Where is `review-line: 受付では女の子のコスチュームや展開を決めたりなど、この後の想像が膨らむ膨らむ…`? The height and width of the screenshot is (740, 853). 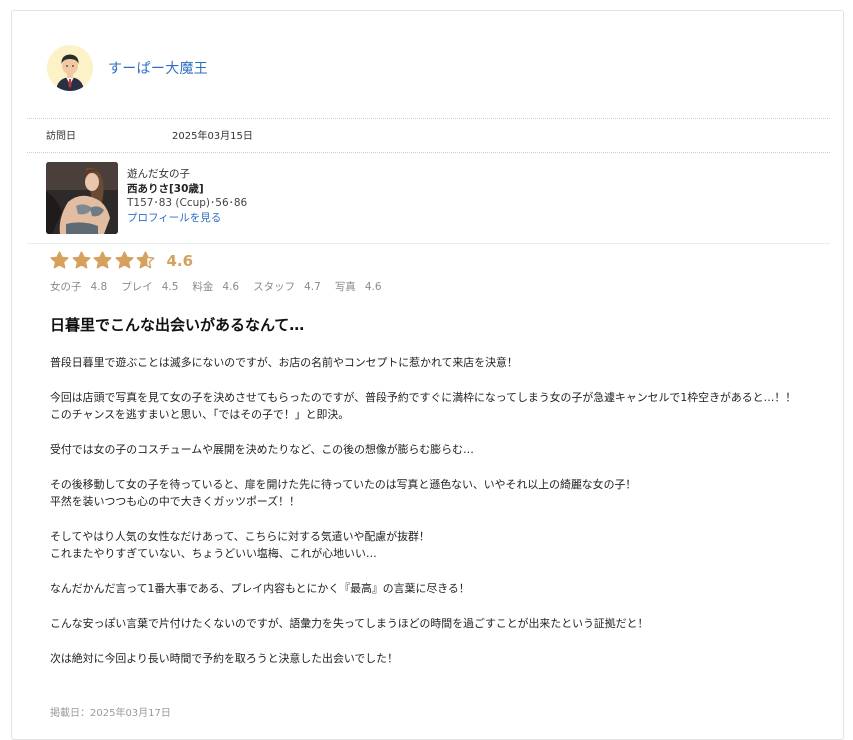 review-line: 受付では女の子のコスチュームや展開を決めたりなど、この後の想像が膨らむ膨らむ… is located at coordinates (262, 449).